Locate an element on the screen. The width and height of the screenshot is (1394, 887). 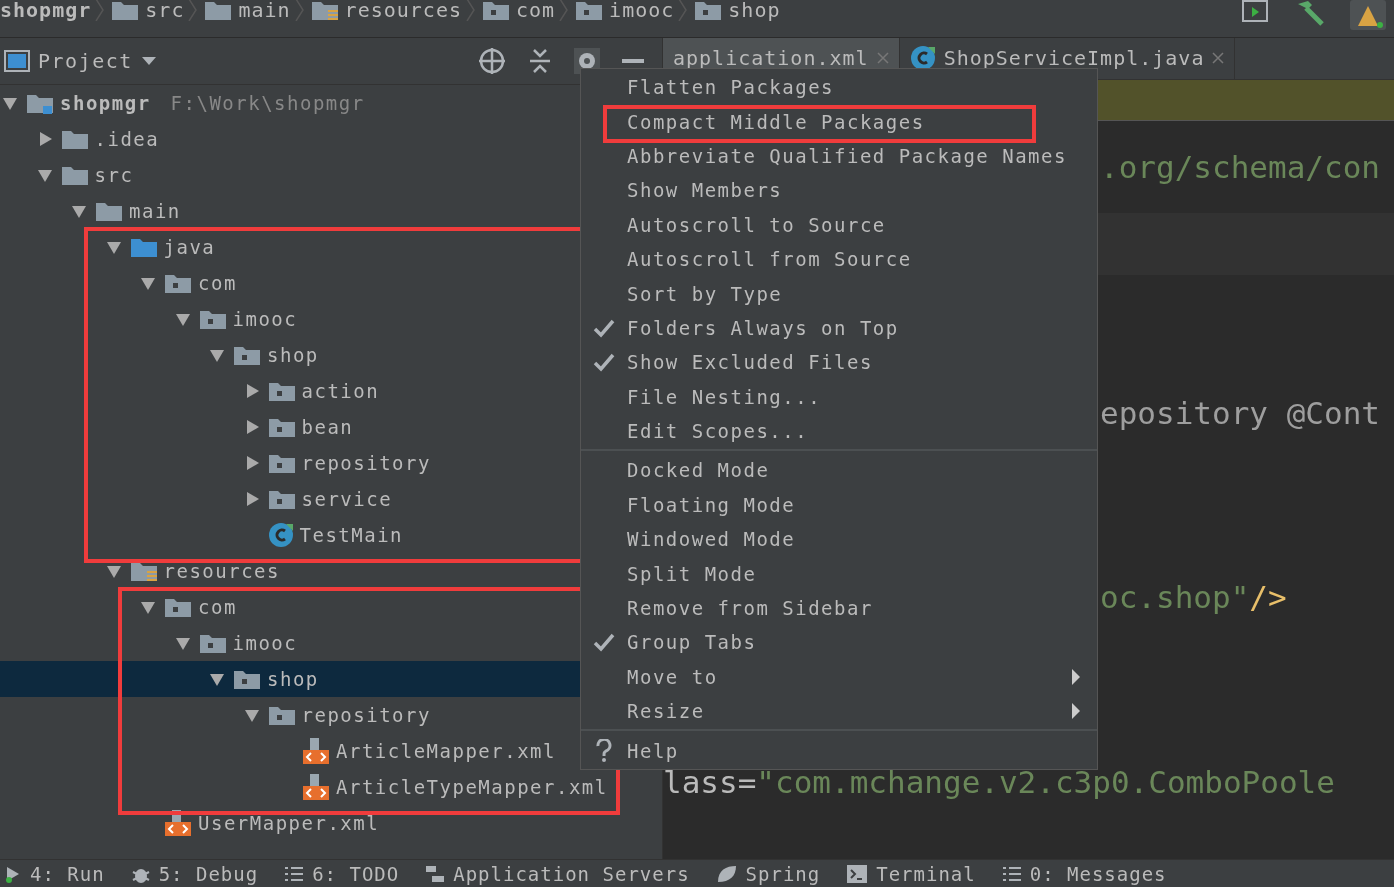
code-text: lass= is located at coordinates (710, 782).